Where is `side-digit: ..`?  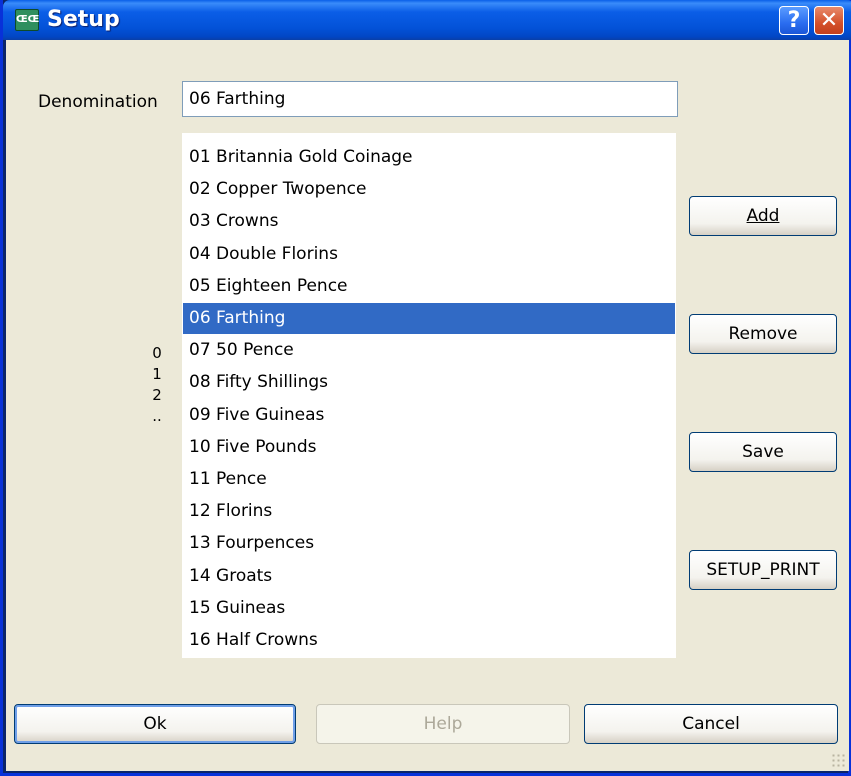
side-digit: .. is located at coordinates (157, 416).